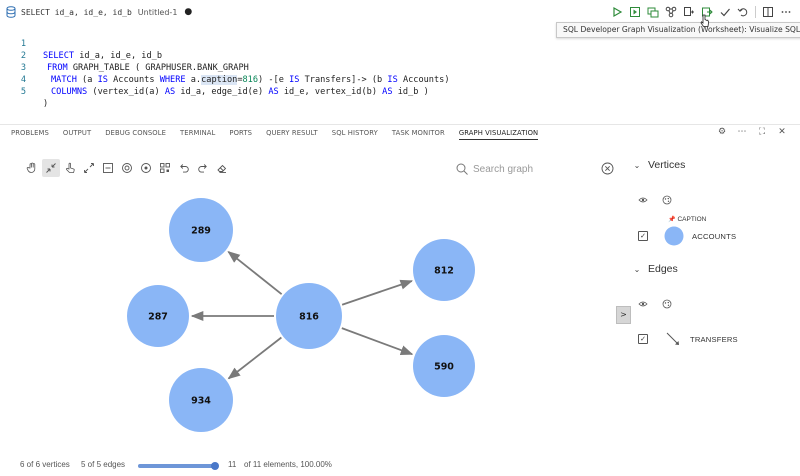 Image resolution: width=800 pixels, height=476 pixels. Describe the element at coordinates (643, 339) in the screenshot. I see `edge-visibility-checkbox: ✓` at that location.